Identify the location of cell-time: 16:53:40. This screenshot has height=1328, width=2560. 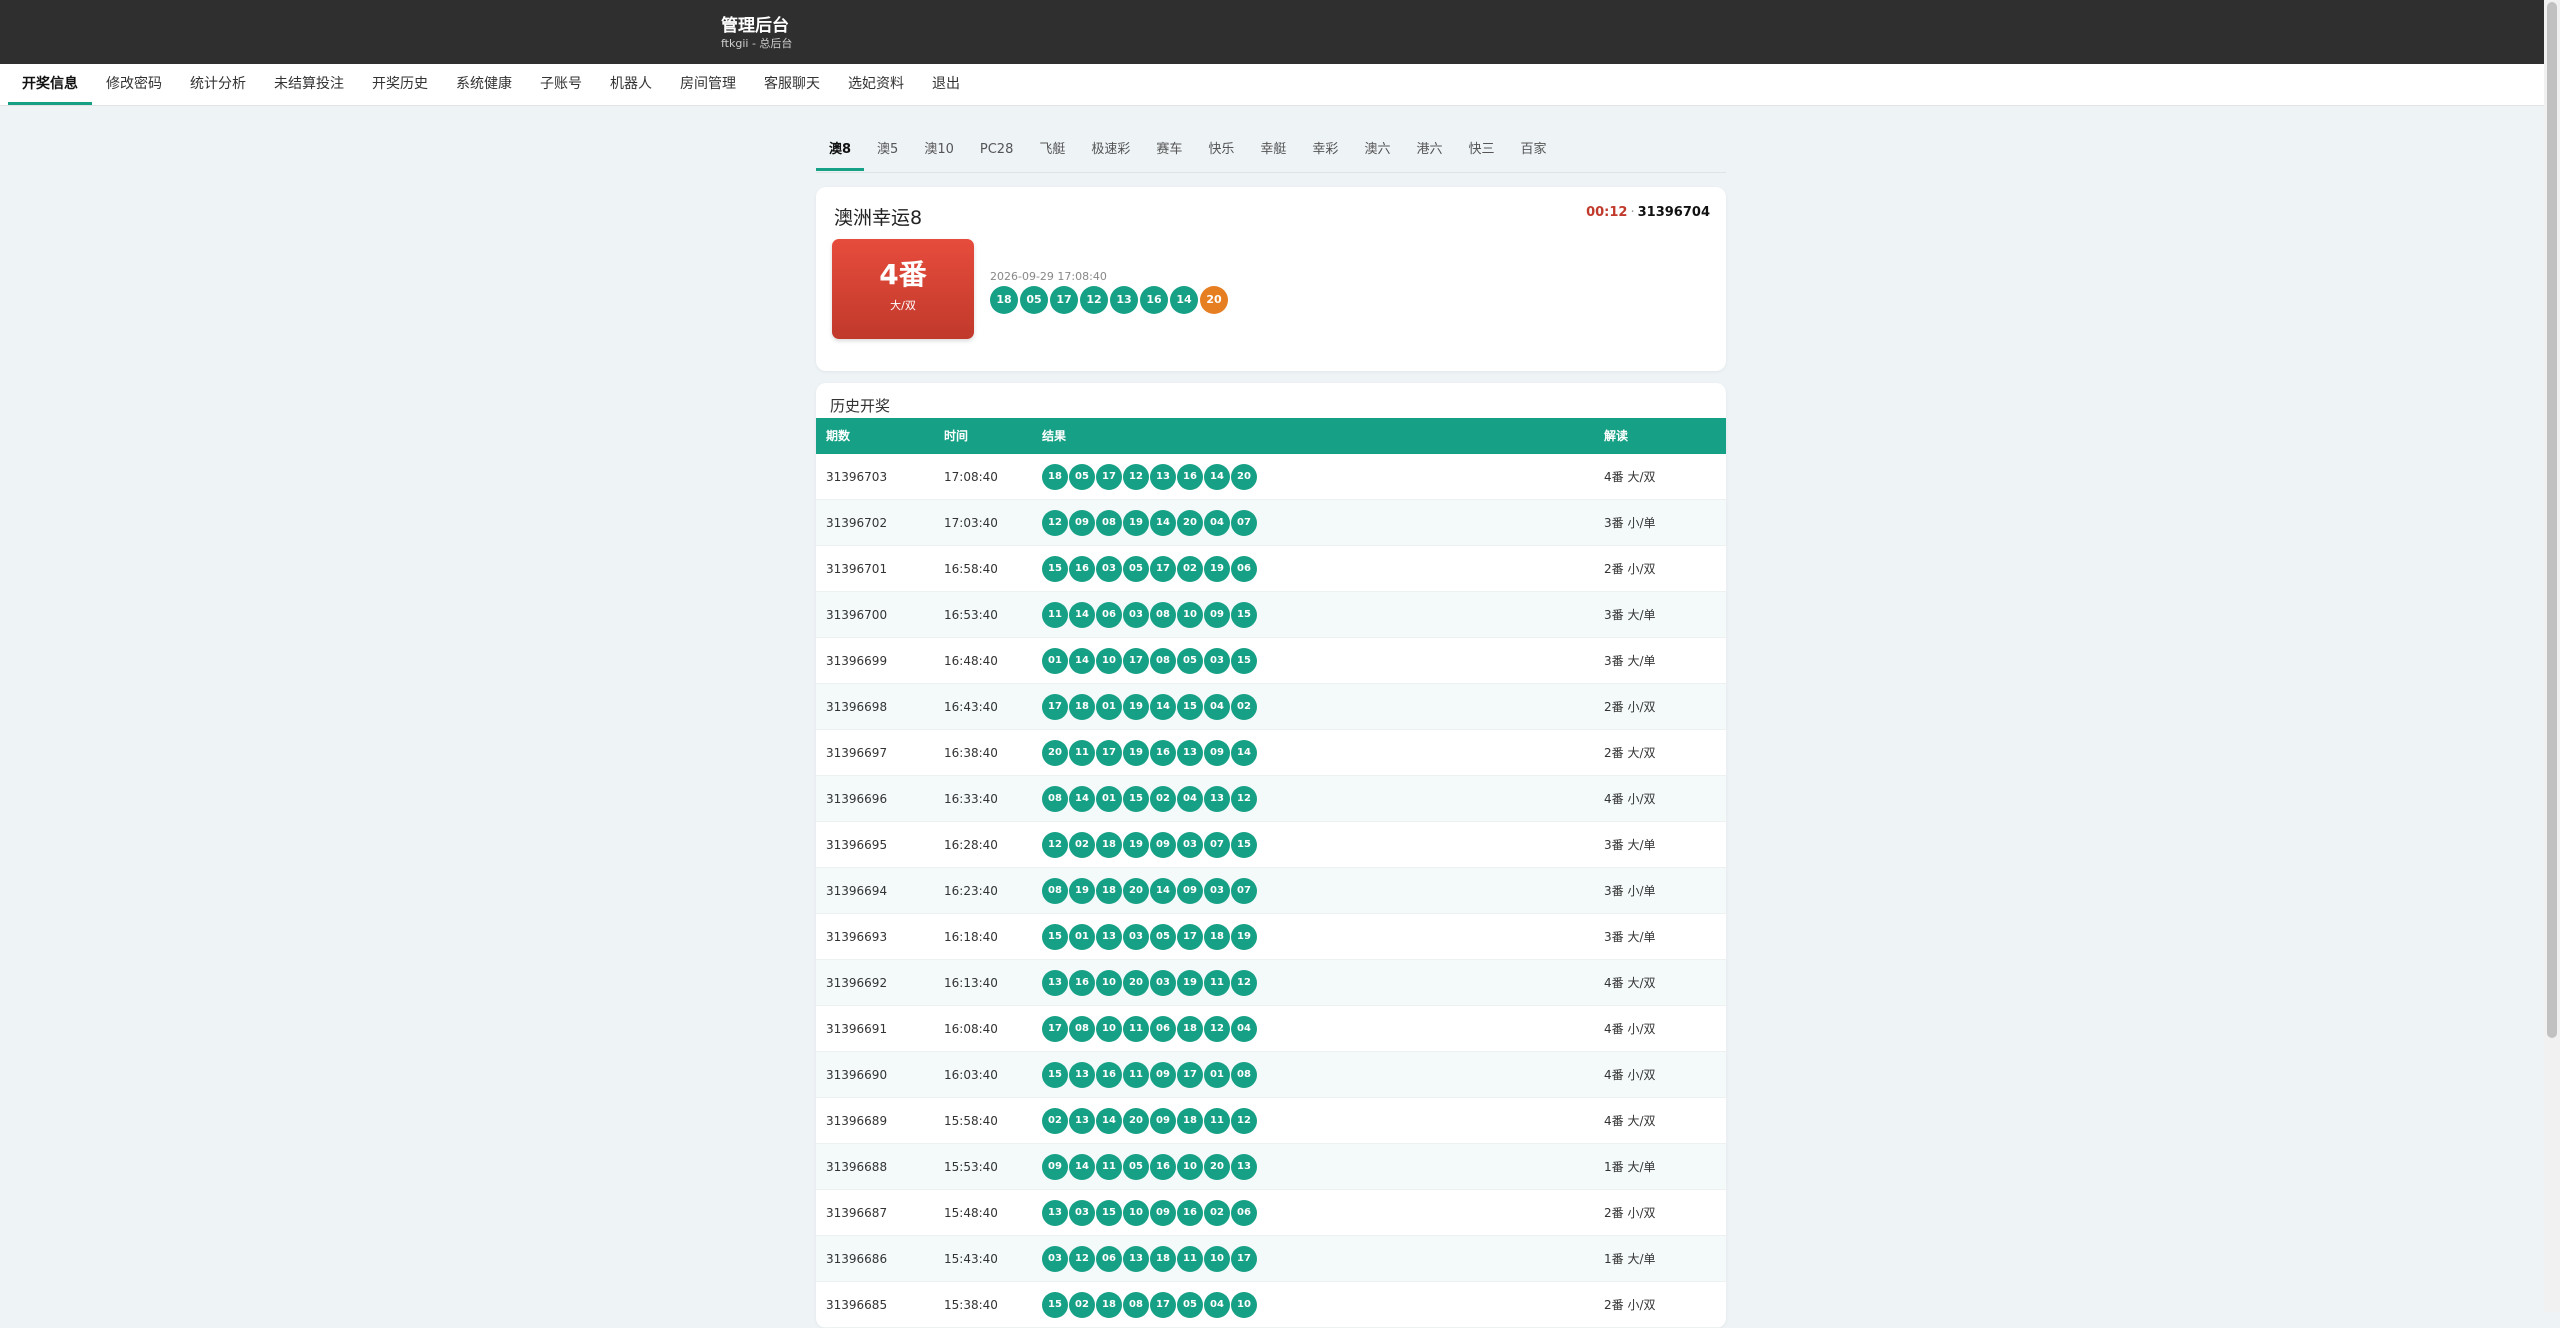
(971, 614).